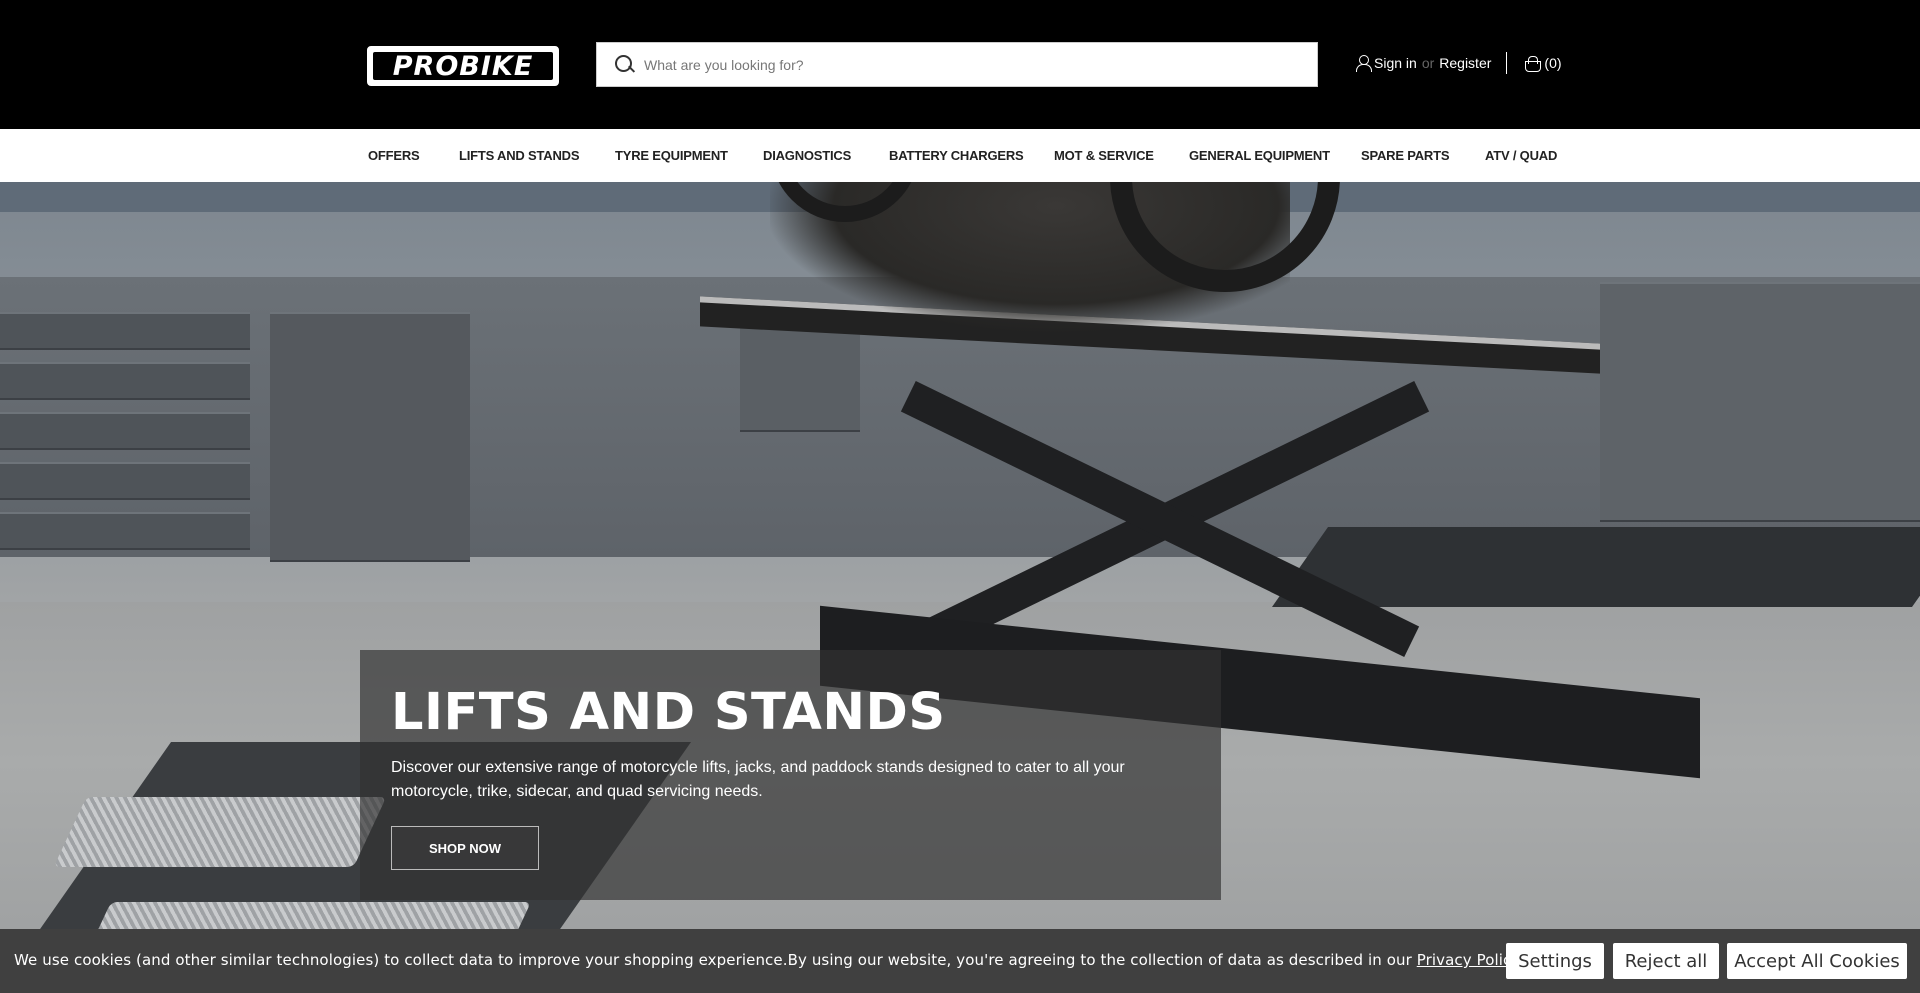  Describe the element at coordinates (1507, 63) in the screenshot. I see `header-divider` at that location.